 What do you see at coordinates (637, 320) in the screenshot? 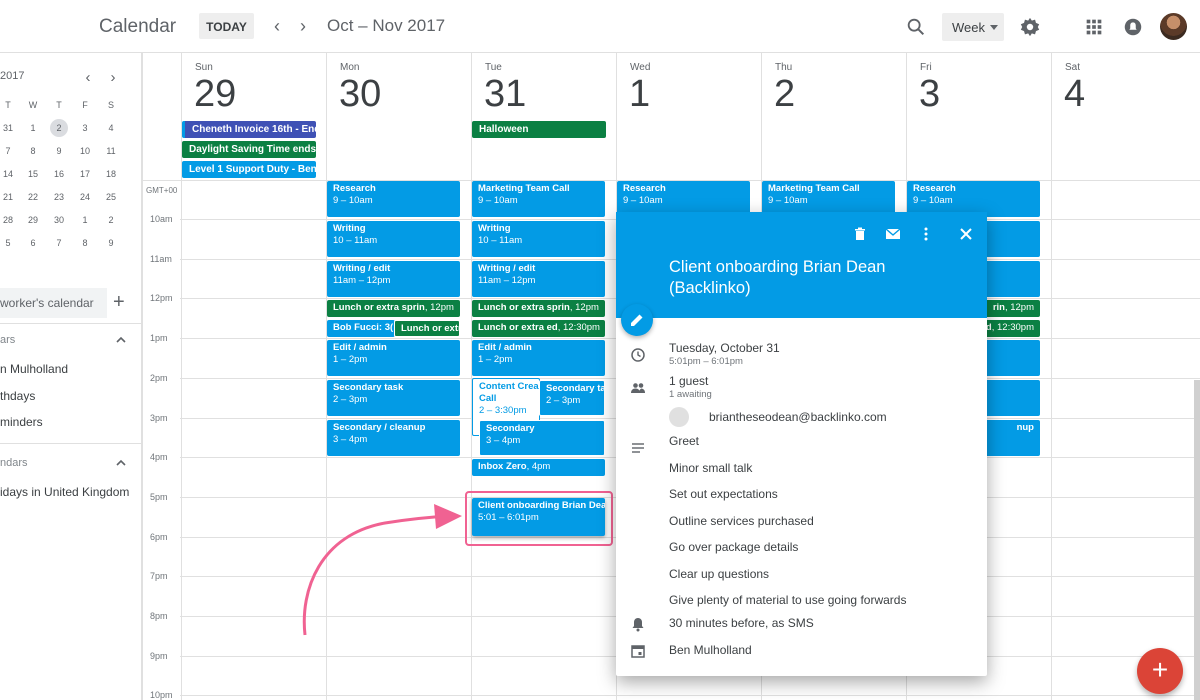
I see `edit-button` at bounding box center [637, 320].